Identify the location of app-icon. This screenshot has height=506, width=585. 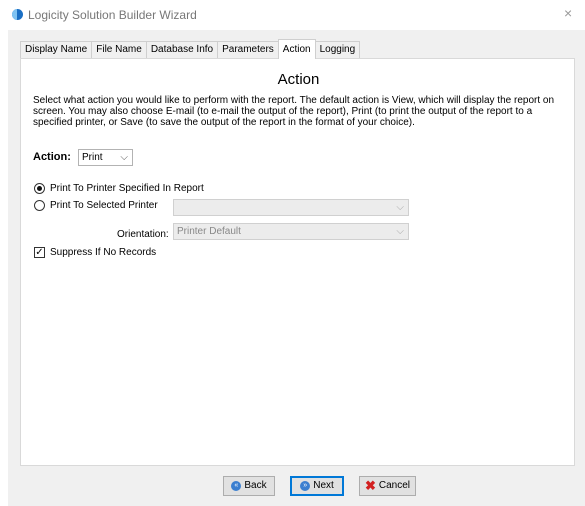
(17, 14).